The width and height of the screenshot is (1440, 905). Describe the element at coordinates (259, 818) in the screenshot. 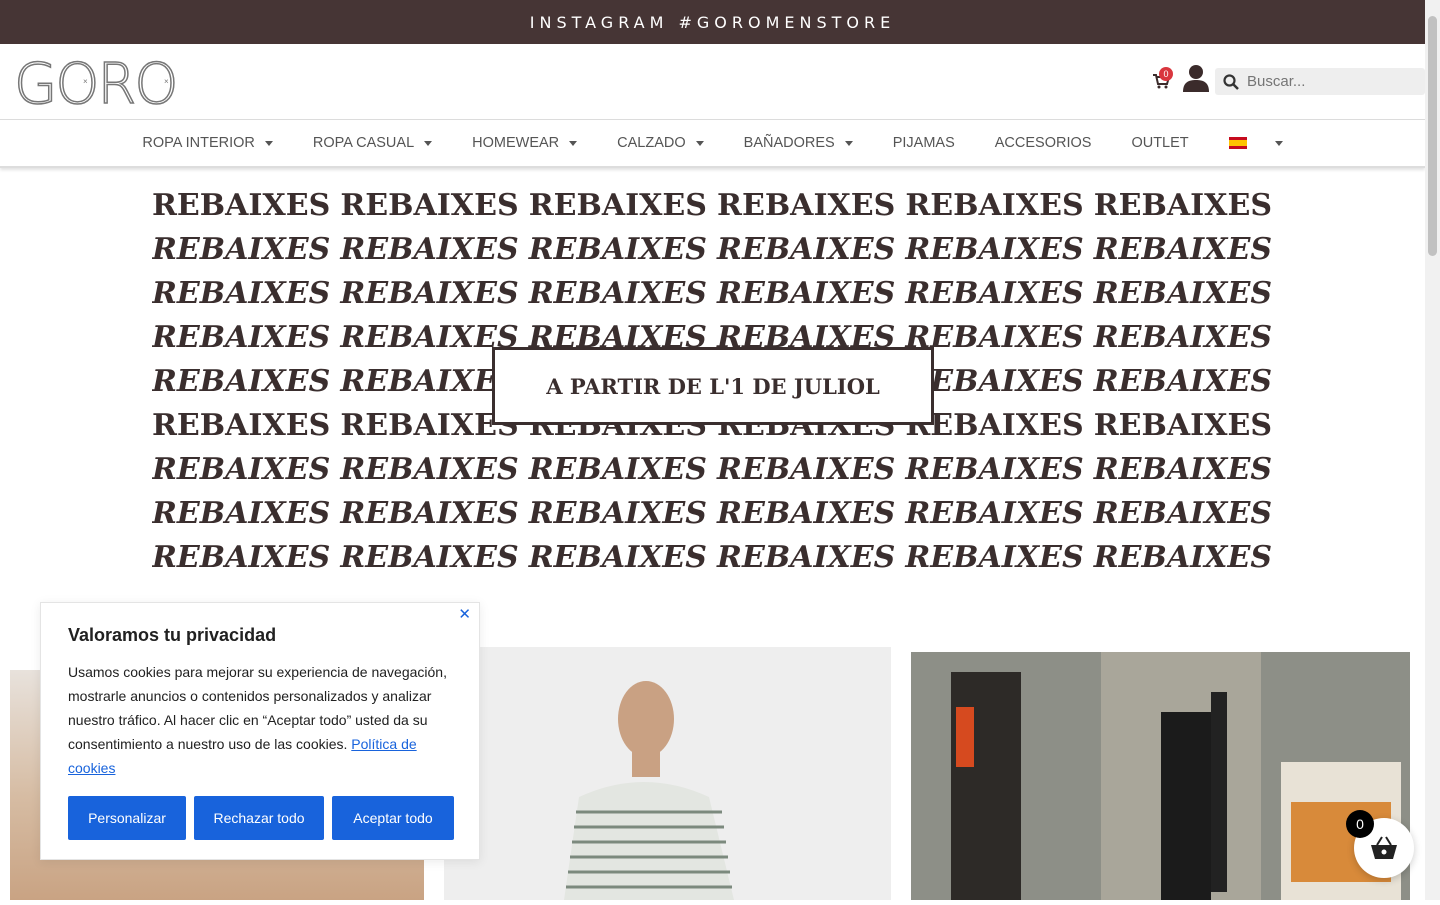

I see `reject-all-button: Rechazar todo` at that location.